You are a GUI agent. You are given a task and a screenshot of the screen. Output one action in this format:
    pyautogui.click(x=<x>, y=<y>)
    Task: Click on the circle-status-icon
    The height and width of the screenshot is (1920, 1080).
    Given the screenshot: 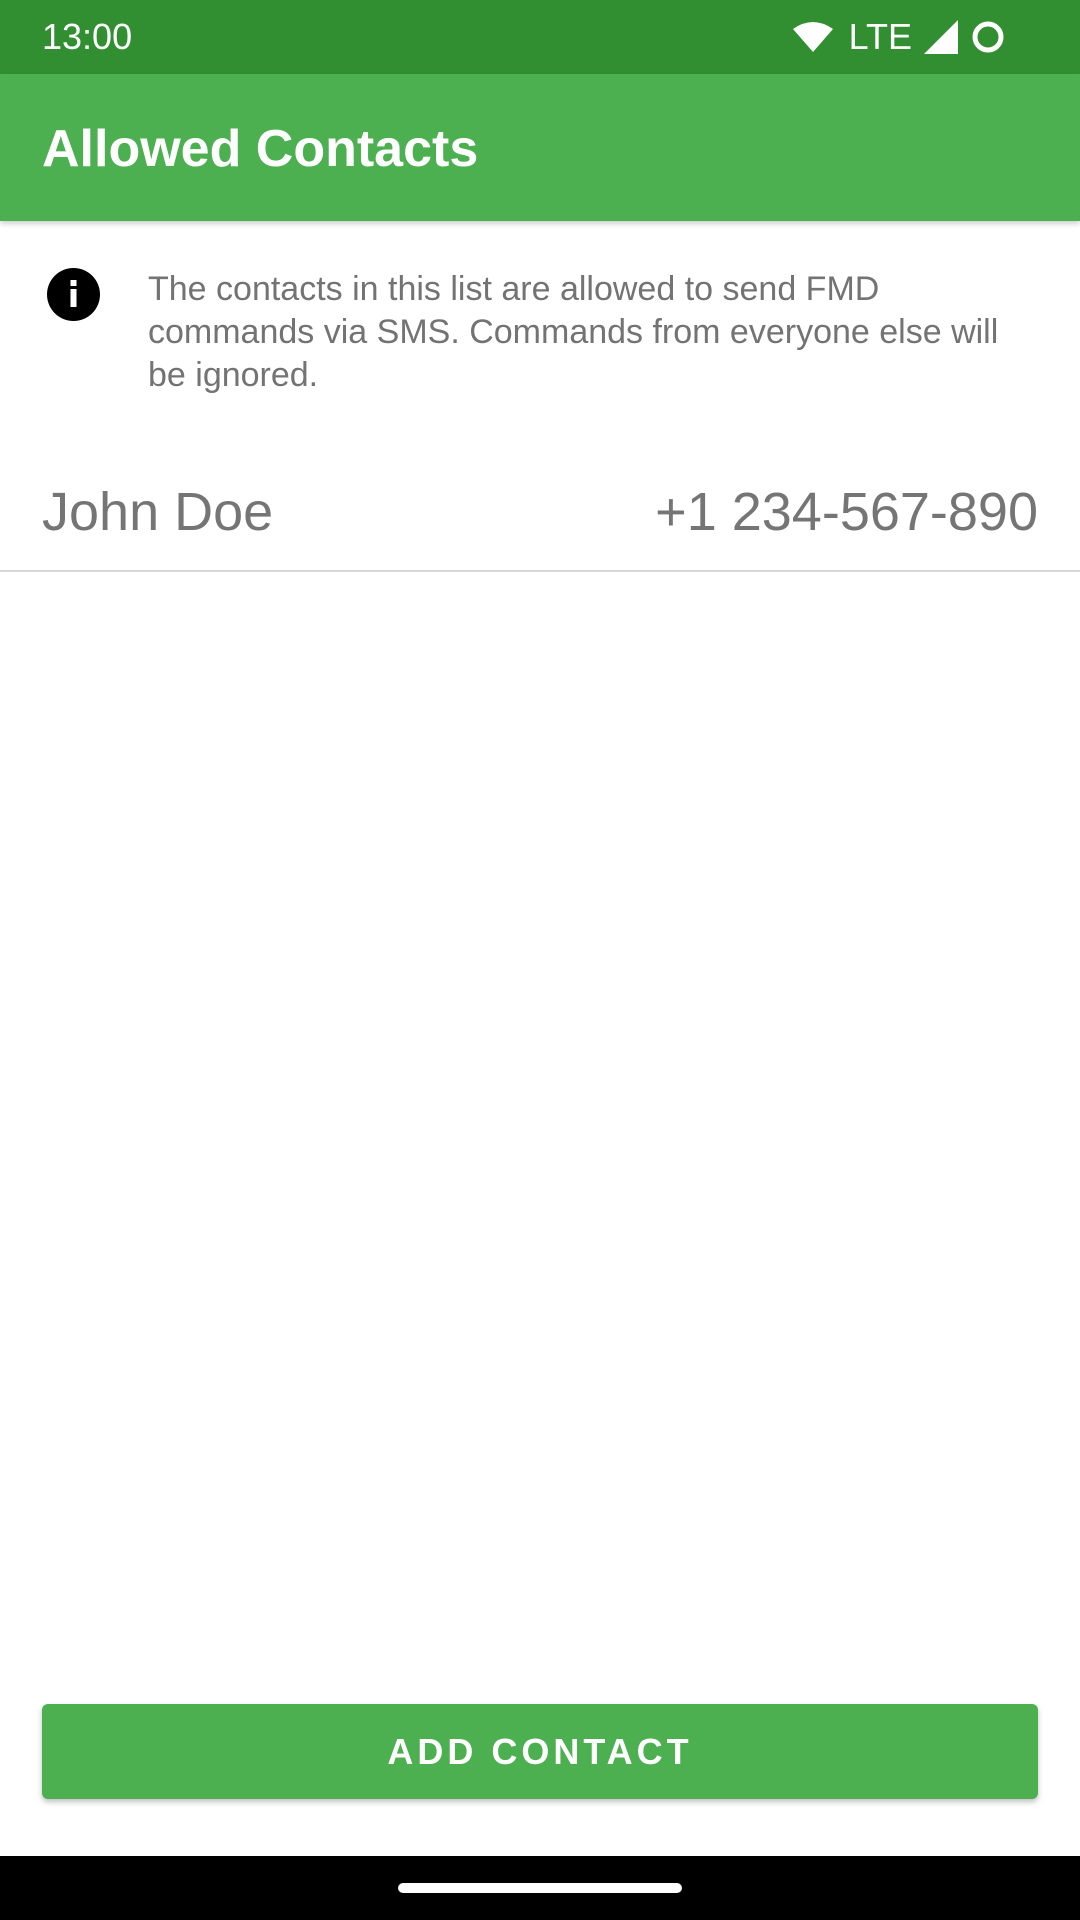 What is the action you would take?
    pyautogui.click(x=988, y=37)
    